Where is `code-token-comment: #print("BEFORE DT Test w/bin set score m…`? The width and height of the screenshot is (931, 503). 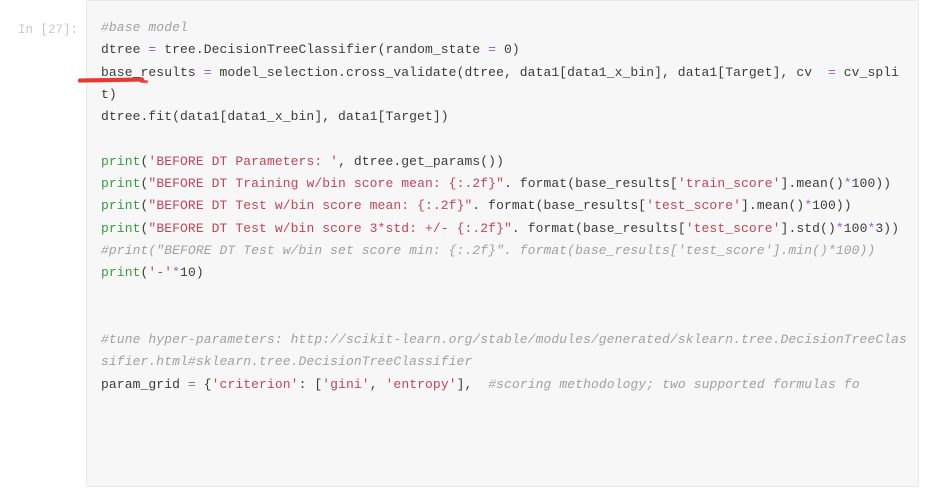
code-token-comment: #print("BEFORE DT Test w/bin set score m… is located at coordinates (488, 250).